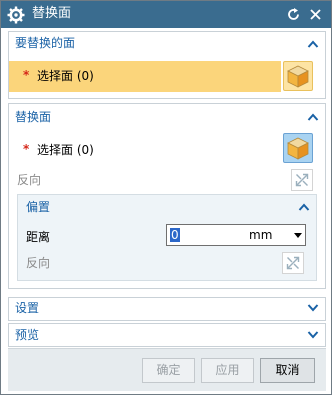 Image resolution: width=332 pixels, height=395 pixels. Describe the element at coordinates (29, 180) in the screenshot. I see `reverse-direction-label: 反向` at that location.